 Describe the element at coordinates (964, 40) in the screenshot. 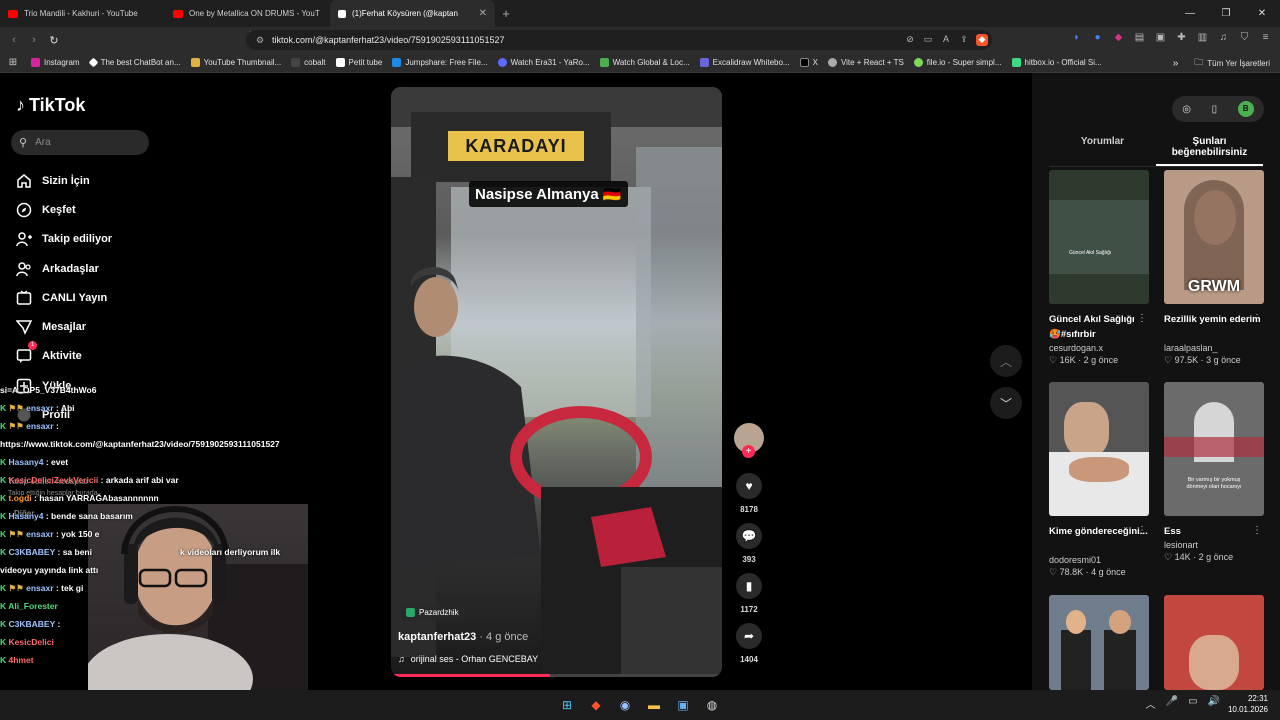

I see `share-icon: ⇪` at that location.